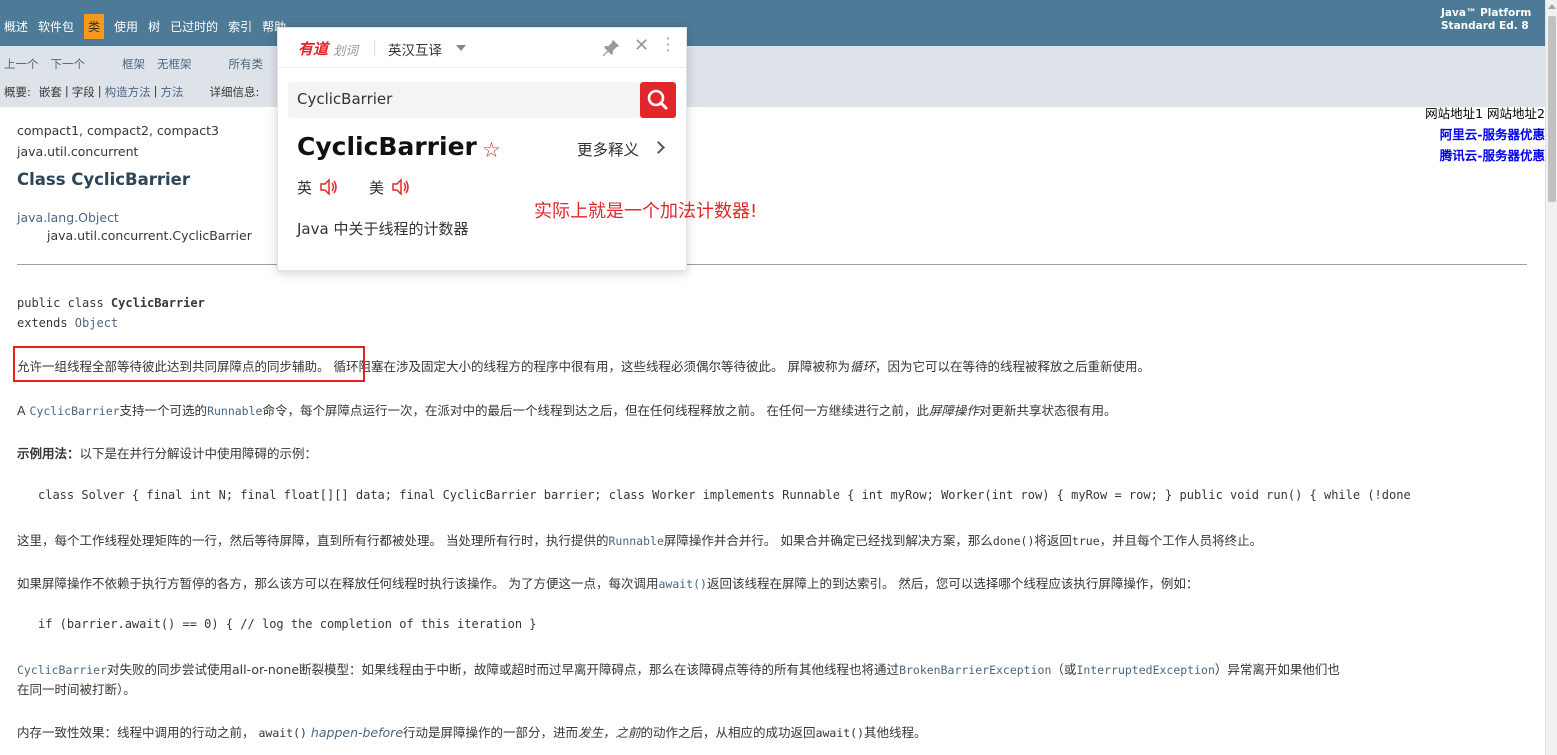  Describe the element at coordinates (383, 229) in the screenshot. I see `definition-text: Java 中关于线程的计数器` at that location.